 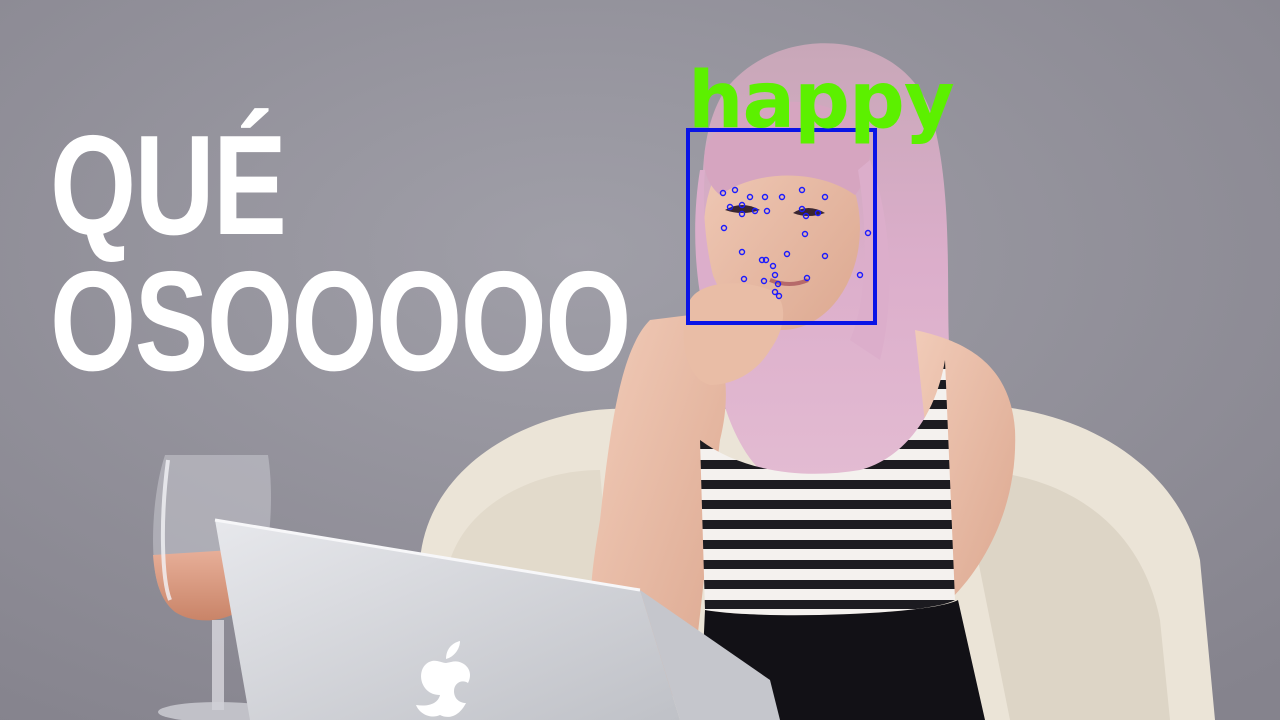 What do you see at coordinates (340, 321) in the screenshot?
I see `caption-line: OSOOOOO` at bounding box center [340, 321].